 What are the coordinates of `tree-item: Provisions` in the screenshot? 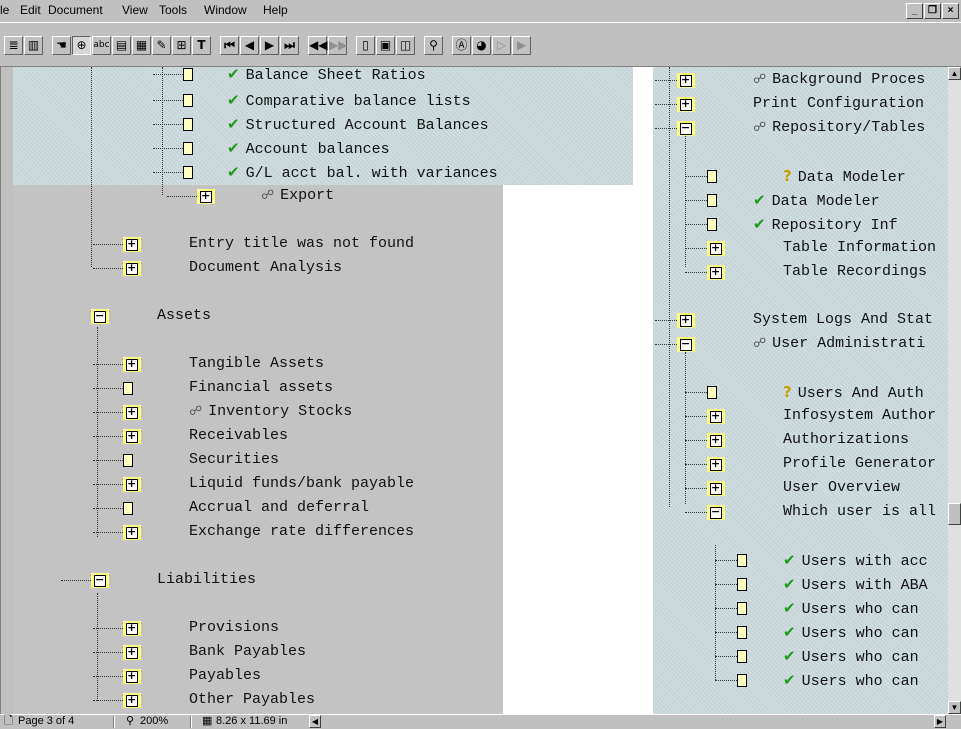 It's located at (234, 628).